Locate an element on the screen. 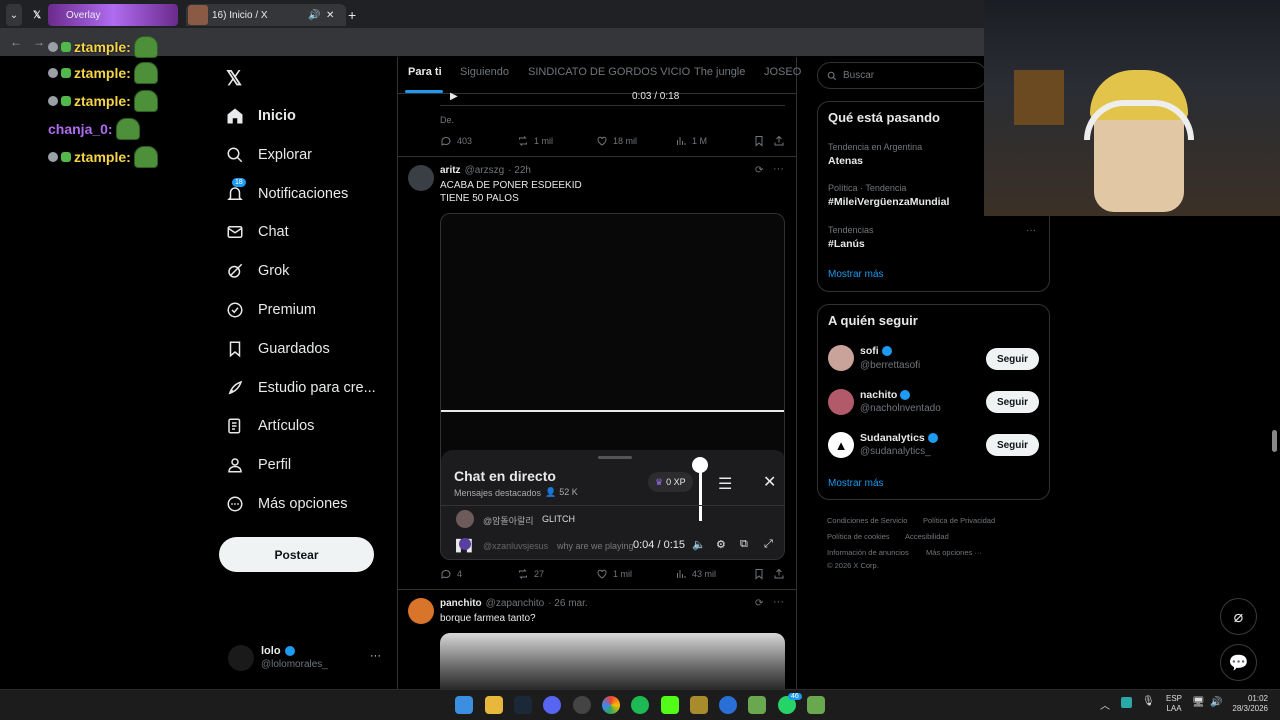 The image size is (1280, 720). spotify-icon is located at coordinates (640, 705).